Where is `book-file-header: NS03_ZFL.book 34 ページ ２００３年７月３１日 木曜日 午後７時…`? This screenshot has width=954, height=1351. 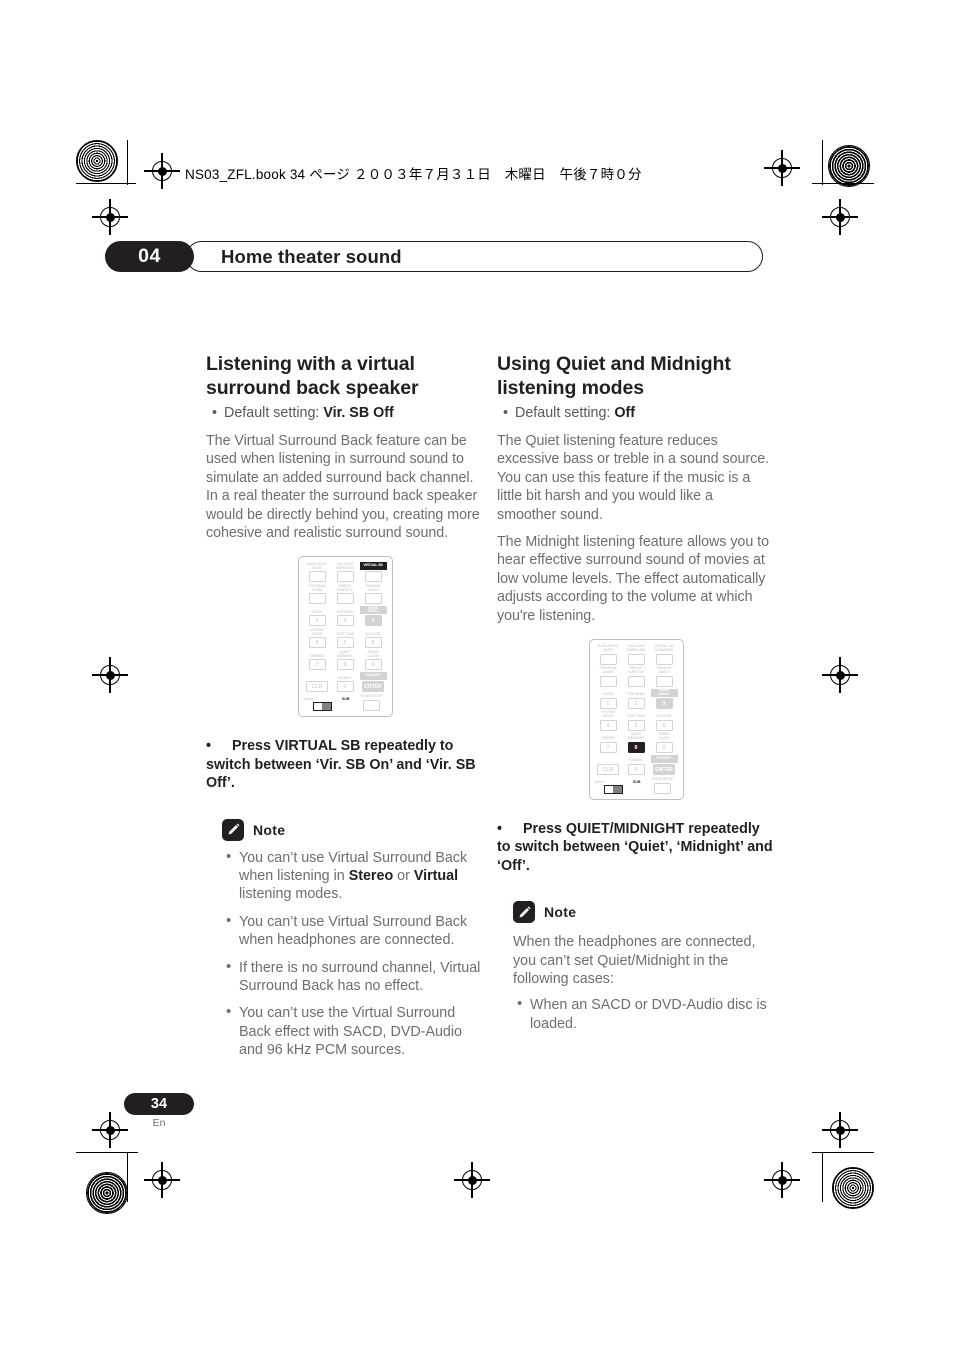
book-file-header: NS03_ZFL.book 34 ページ ２００３年７月３１日 木曜日 午後７時… is located at coordinates (413, 174).